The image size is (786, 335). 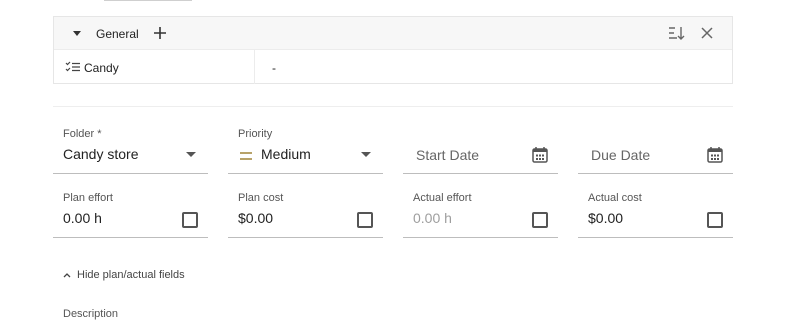 I want to click on actual-effort-label: Actual effort, so click(x=442, y=198).